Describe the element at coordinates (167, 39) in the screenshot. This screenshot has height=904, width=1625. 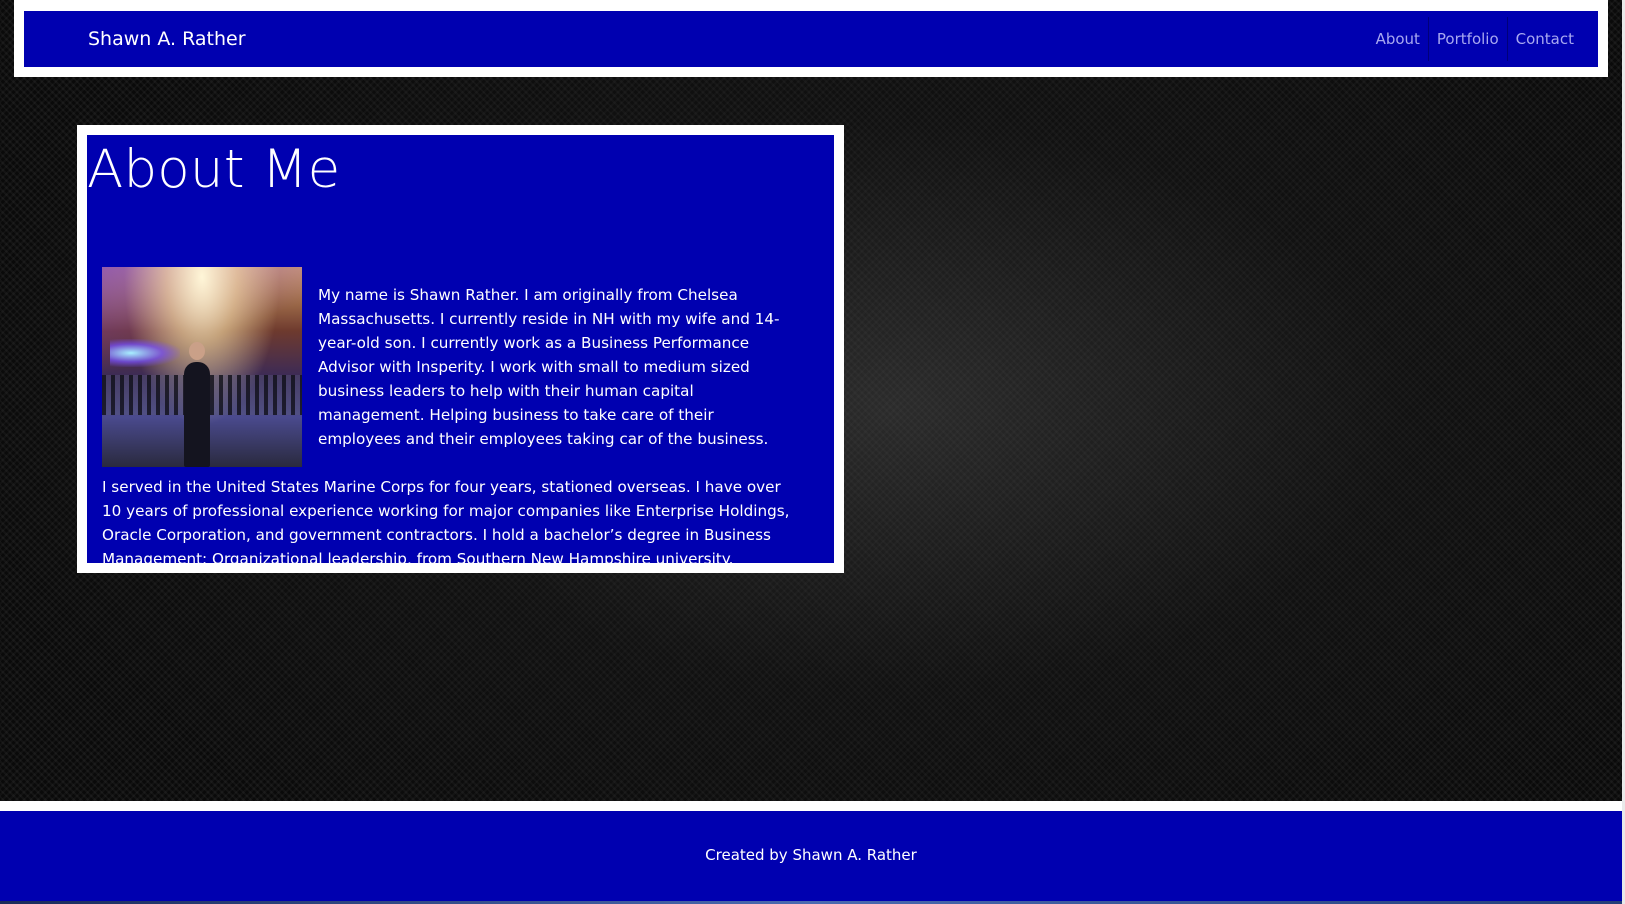
I see `brand-title: Shawn A. Rather` at that location.